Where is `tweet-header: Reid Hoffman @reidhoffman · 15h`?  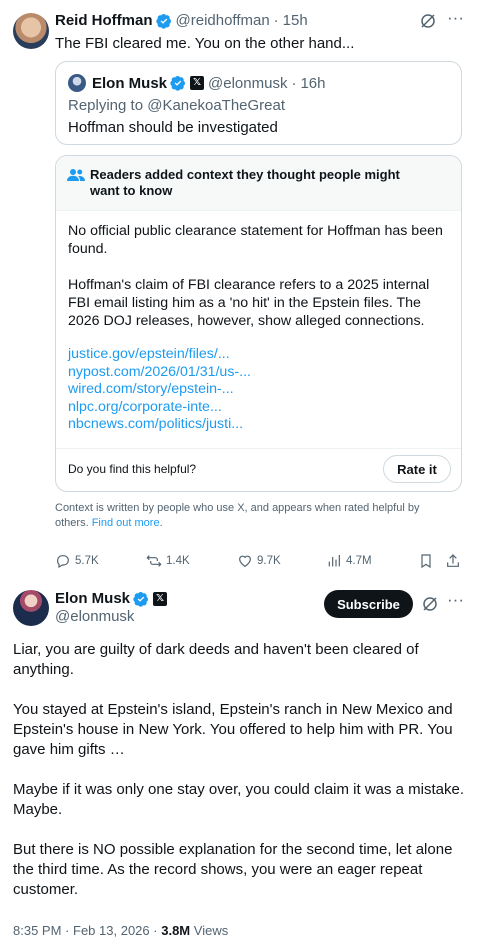
tweet-header: Reid Hoffman @reidhoffman · 15h is located at coordinates (181, 20).